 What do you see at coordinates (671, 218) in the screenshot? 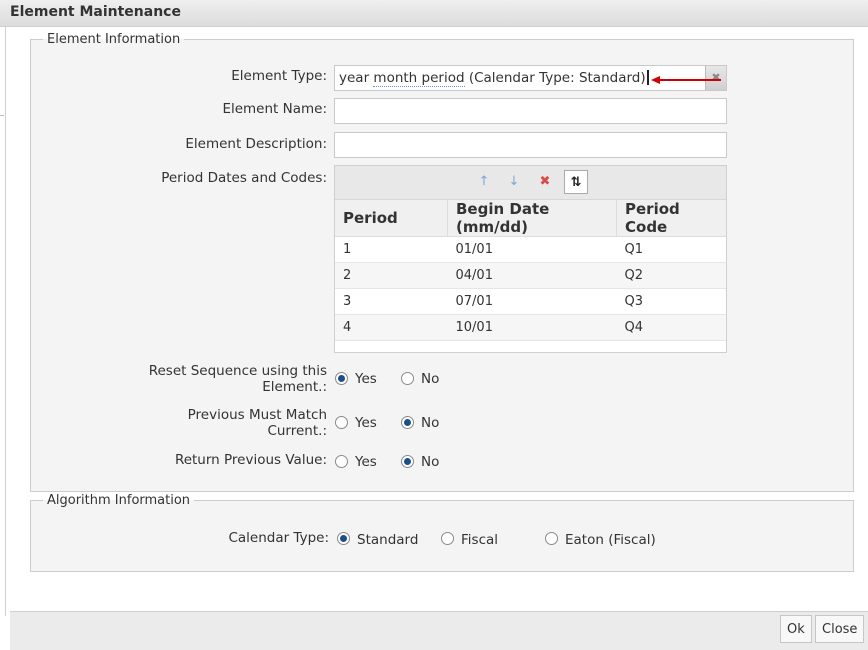
I see `column-header-period-code: Period Code` at bounding box center [671, 218].